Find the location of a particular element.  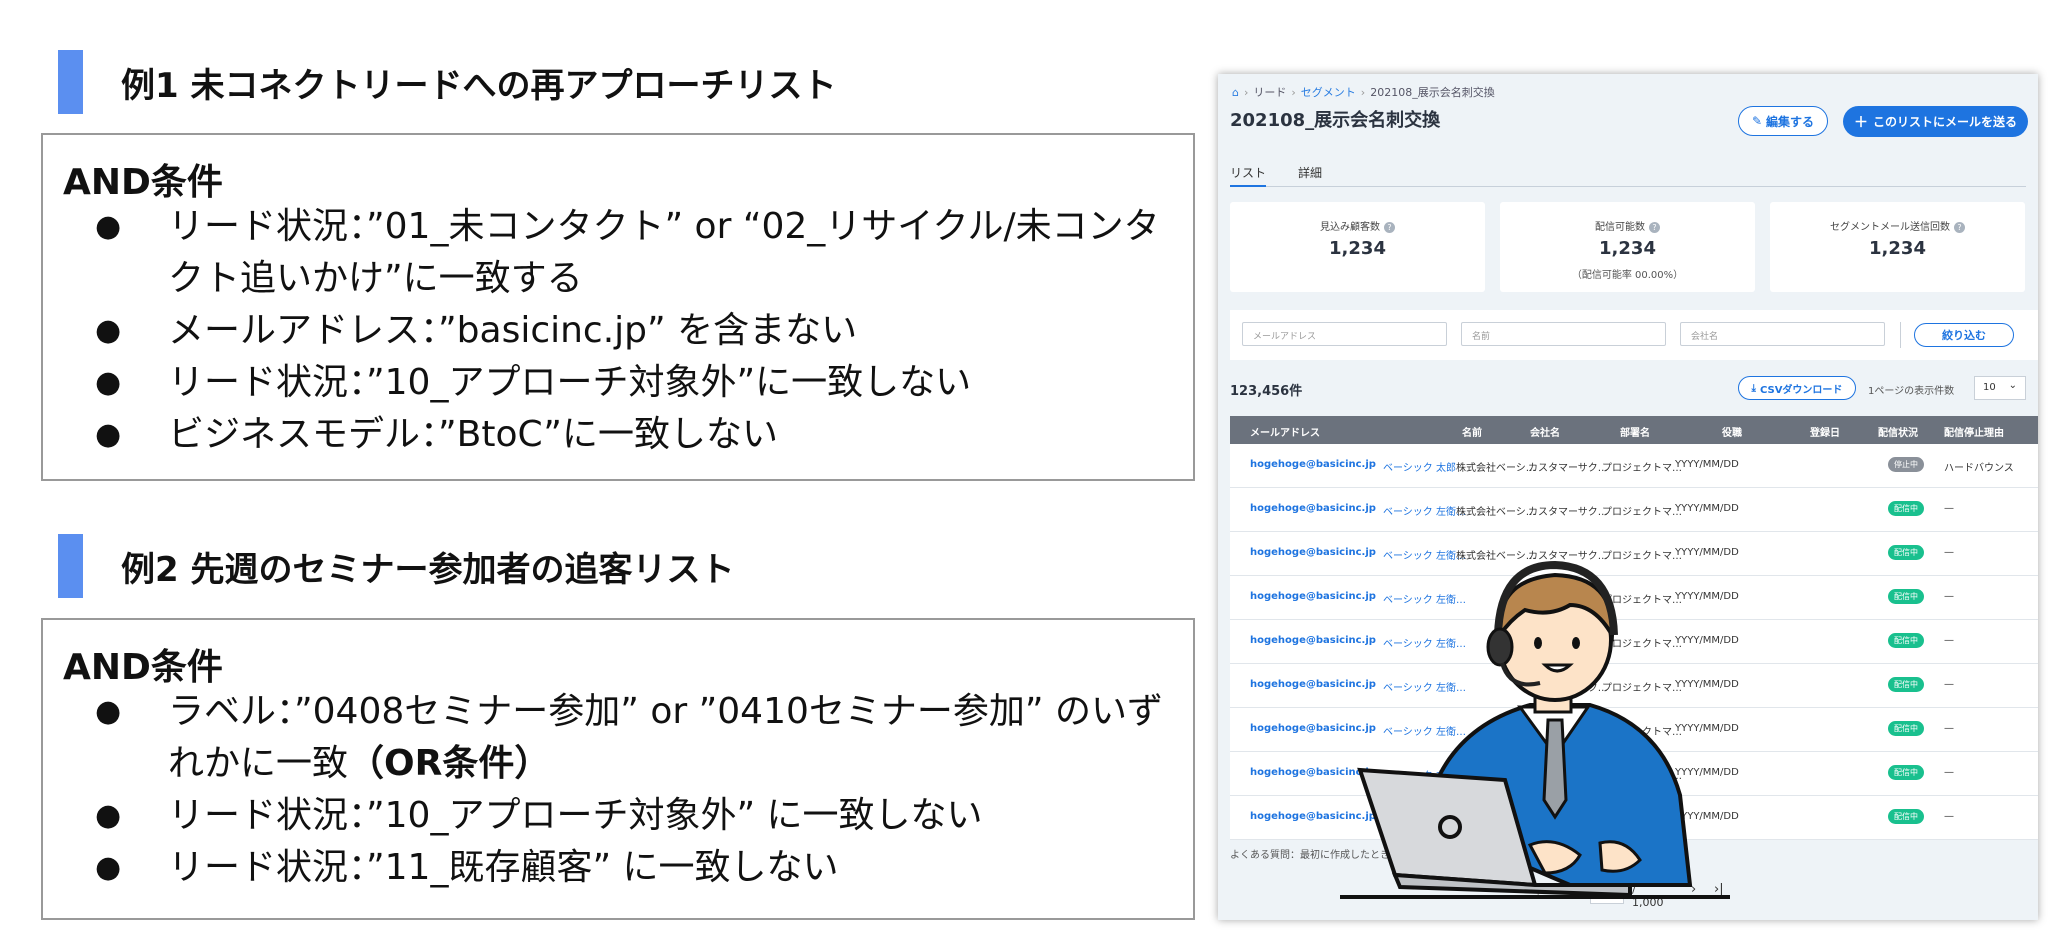

list-item: ● リード状況：”10_アプローチ対象外”に一致しない is located at coordinates (615, 383).